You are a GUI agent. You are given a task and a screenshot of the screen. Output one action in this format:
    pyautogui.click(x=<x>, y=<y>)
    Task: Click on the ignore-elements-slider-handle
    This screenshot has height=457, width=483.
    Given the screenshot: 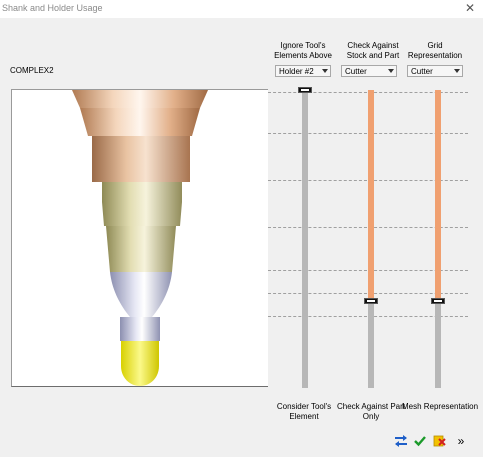 What is the action you would take?
    pyautogui.click(x=305, y=90)
    